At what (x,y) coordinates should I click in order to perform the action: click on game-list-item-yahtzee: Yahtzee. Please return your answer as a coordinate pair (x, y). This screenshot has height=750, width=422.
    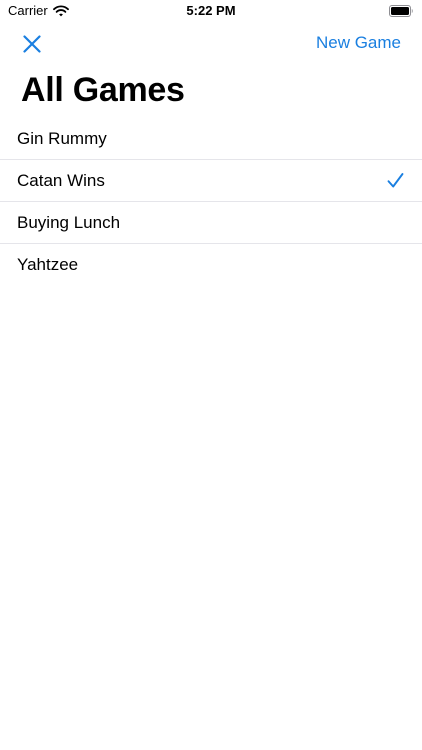
    Looking at the image, I should click on (211, 264).